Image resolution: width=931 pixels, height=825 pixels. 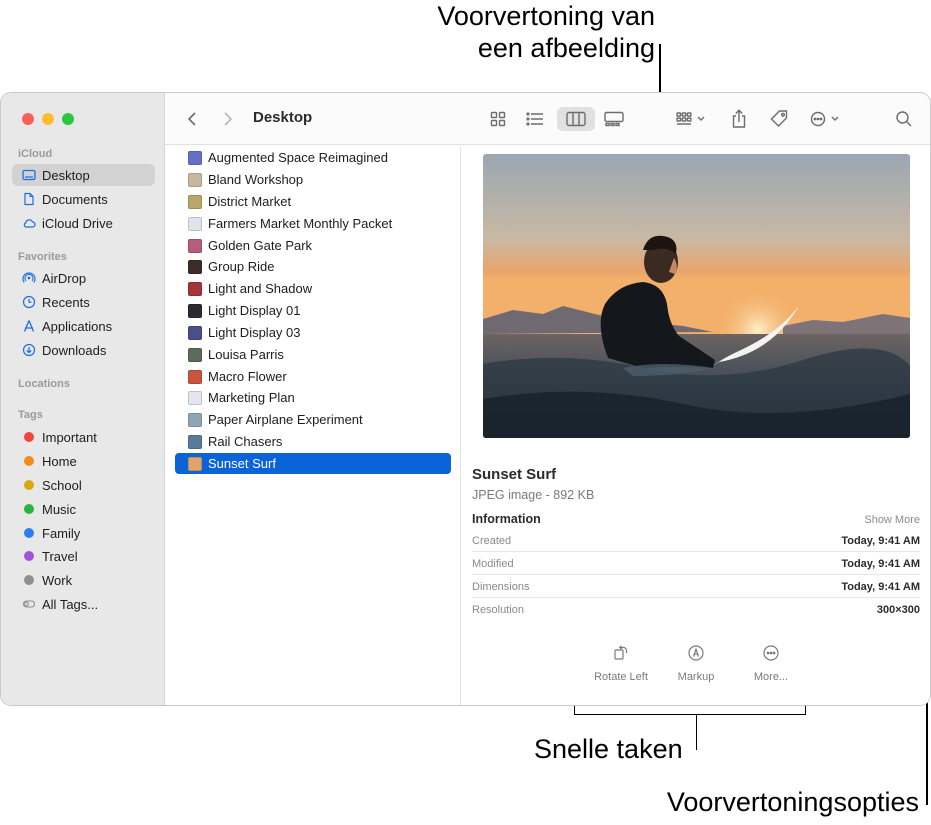 I want to click on close-button, so click(x=28, y=119).